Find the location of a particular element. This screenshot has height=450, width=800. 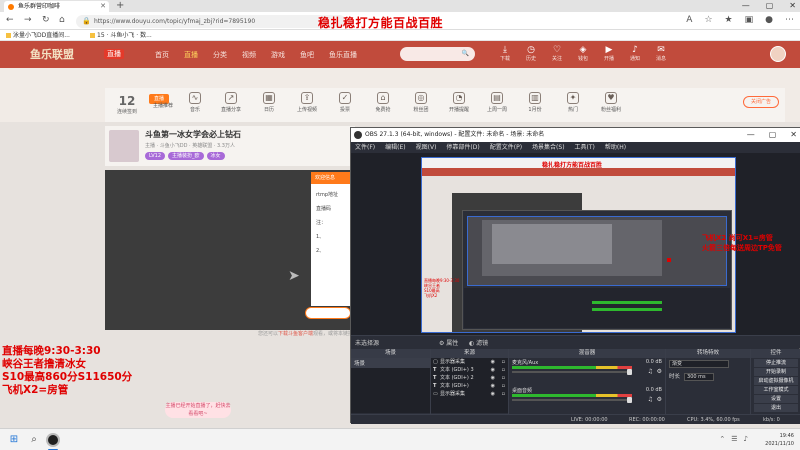

new-tab-button: + is located at coordinates (120, 6).